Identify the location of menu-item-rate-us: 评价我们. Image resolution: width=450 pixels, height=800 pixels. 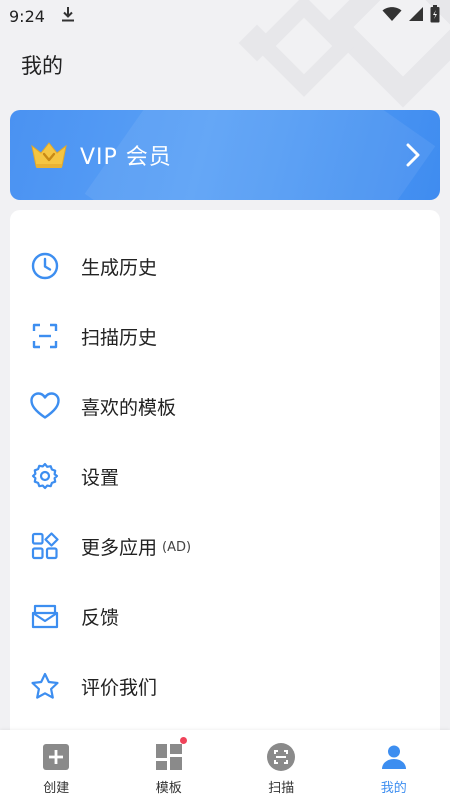
(225, 686).